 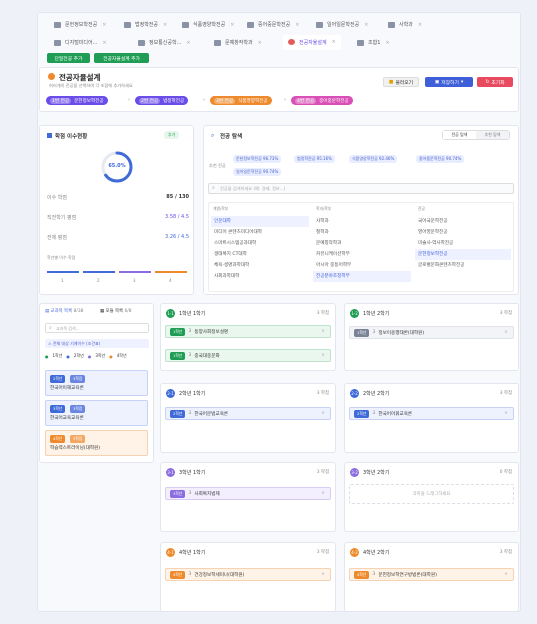 What do you see at coordinates (431, 413) in the screenshot?
I see `semester-course: 2학년 3 한국어어휘교육론 ×` at bounding box center [431, 413].